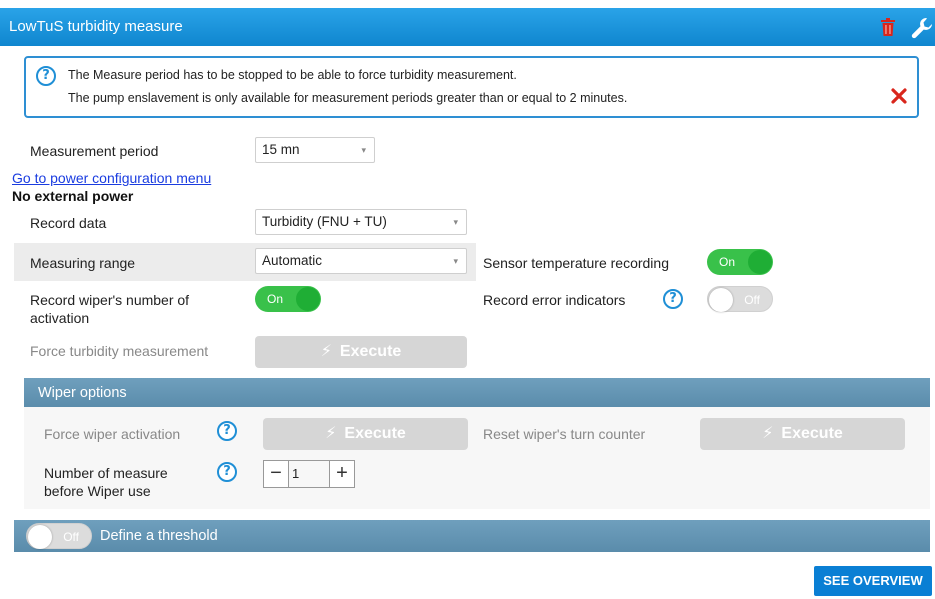 The width and height of the screenshot is (935, 599). What do you see at coordinates (276, 474) in the screenshot?
I see `decrement-button: −` at bounding box center [276, 474].